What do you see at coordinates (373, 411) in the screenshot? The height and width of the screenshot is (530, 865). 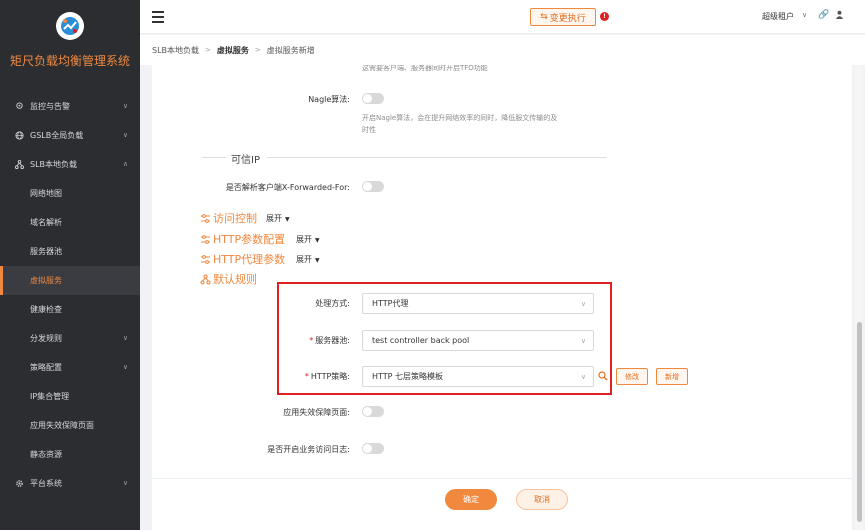 I see `fail-page-switch` at bounding box center [373, 411].